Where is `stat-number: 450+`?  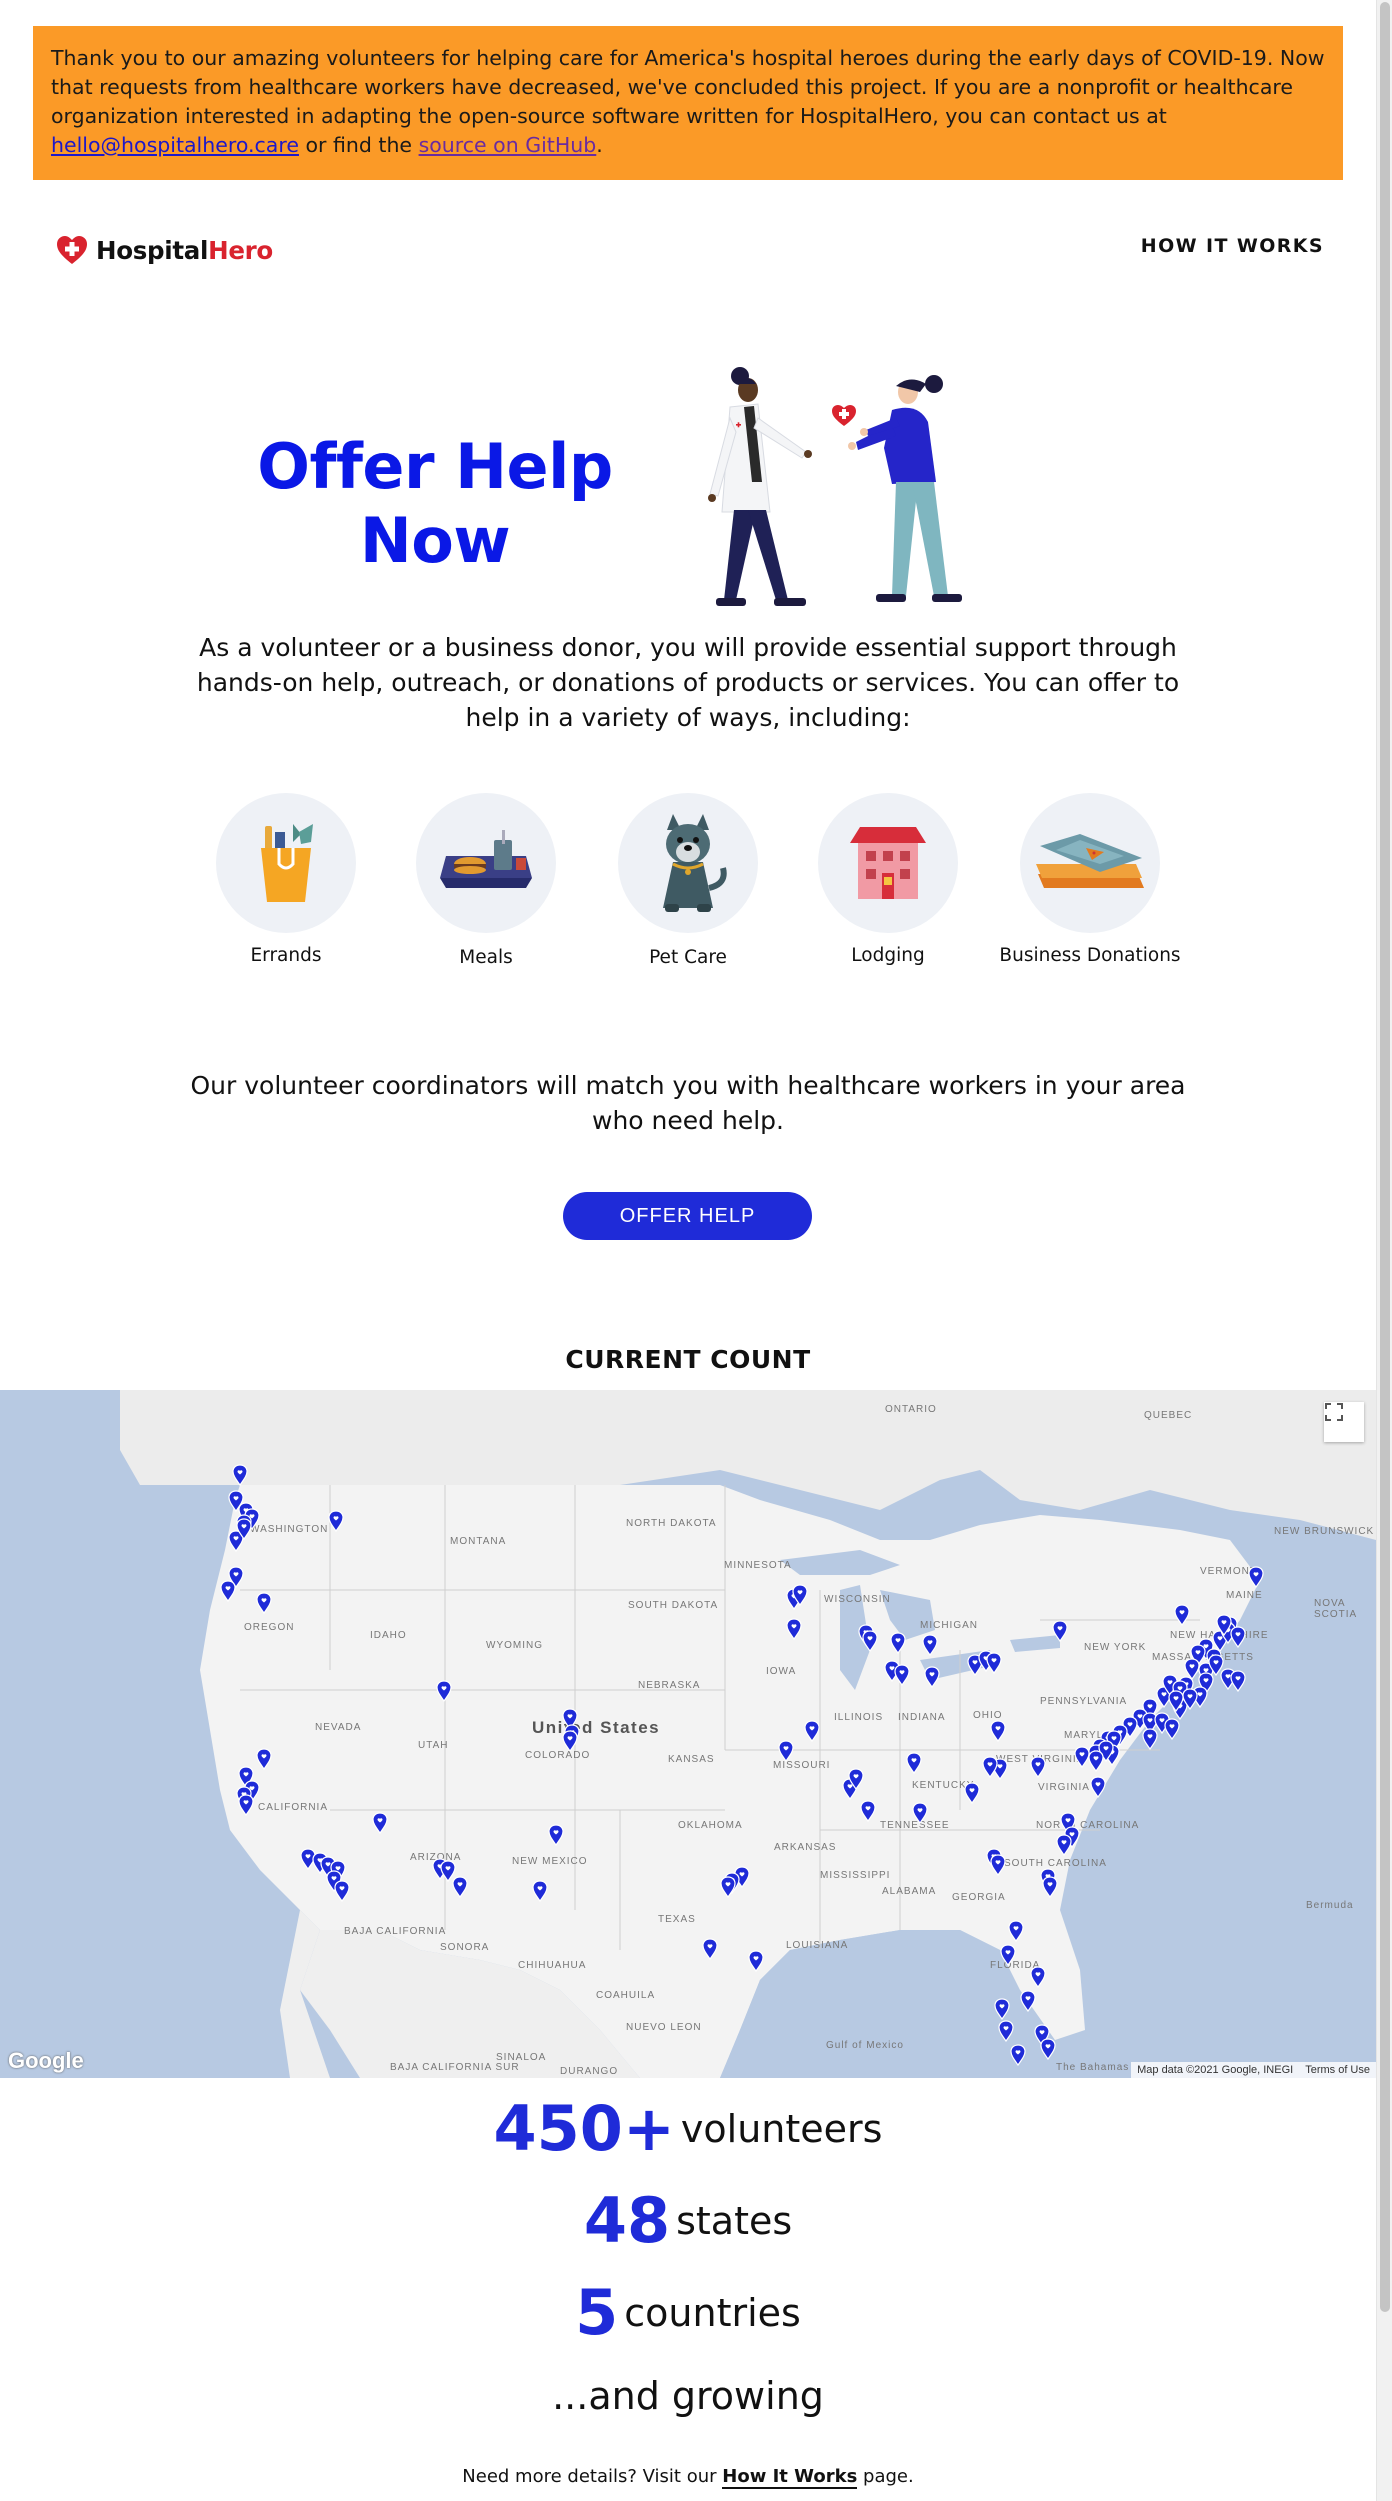 stat-number: 450+ is located at coordinates (584, 2128).